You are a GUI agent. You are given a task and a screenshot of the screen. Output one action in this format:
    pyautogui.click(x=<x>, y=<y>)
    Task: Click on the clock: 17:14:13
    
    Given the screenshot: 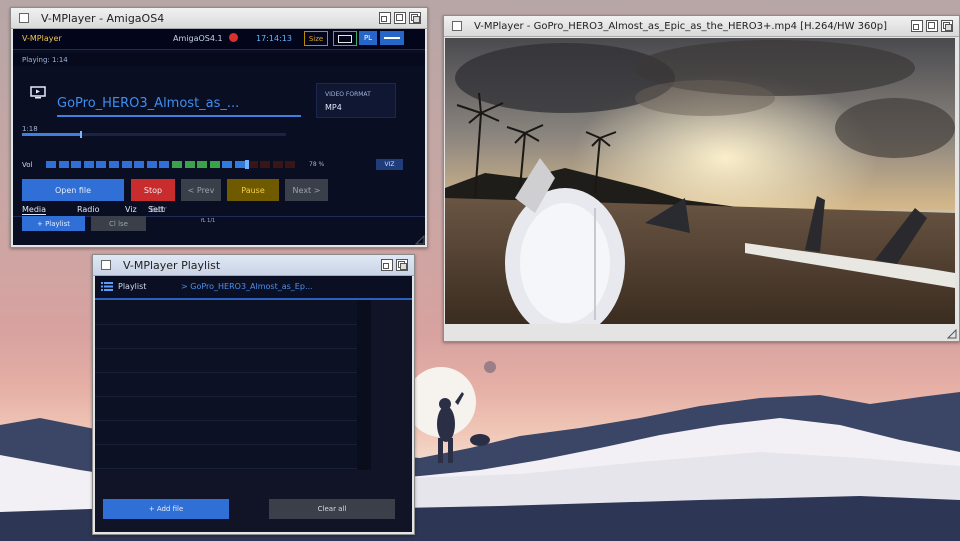 What is the action you would take?
    pyautogui.click(x=274, y=38)
    